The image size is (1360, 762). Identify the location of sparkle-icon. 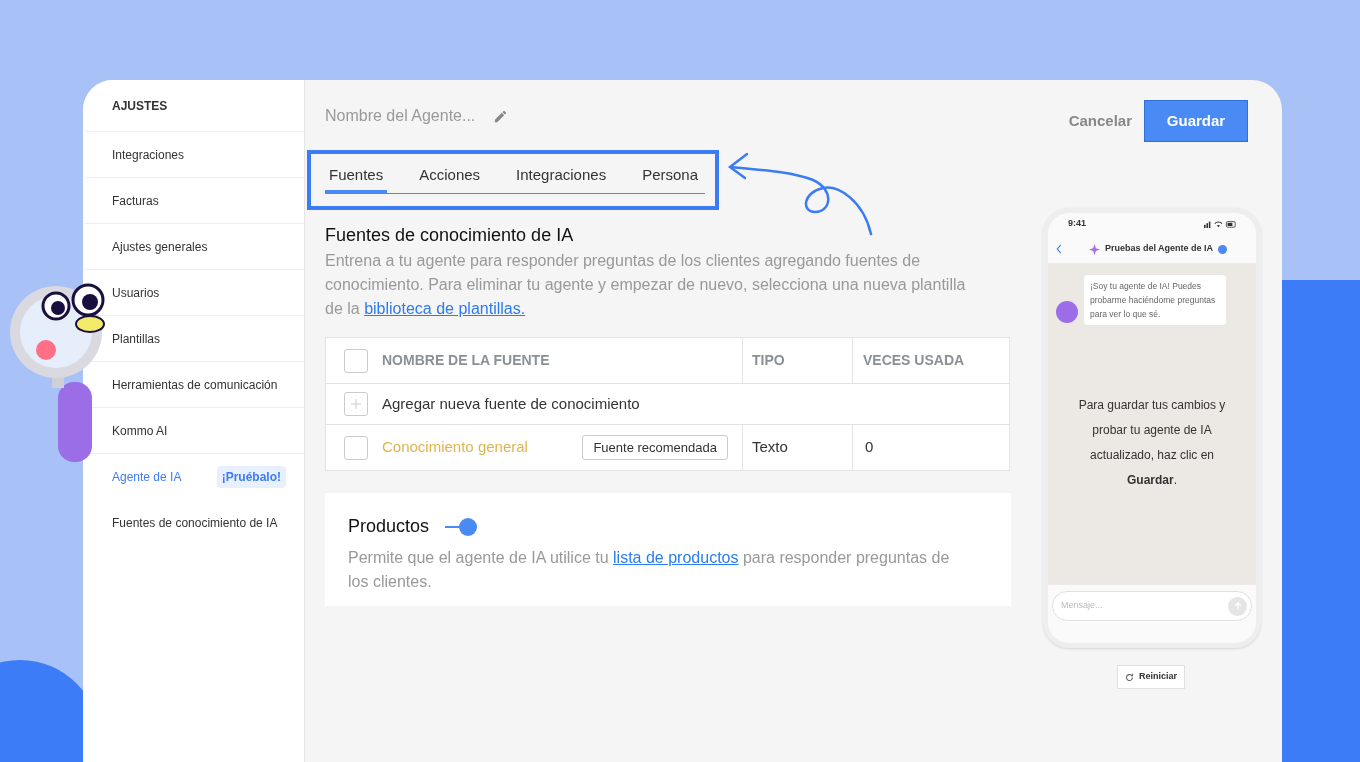
(1094, 249).